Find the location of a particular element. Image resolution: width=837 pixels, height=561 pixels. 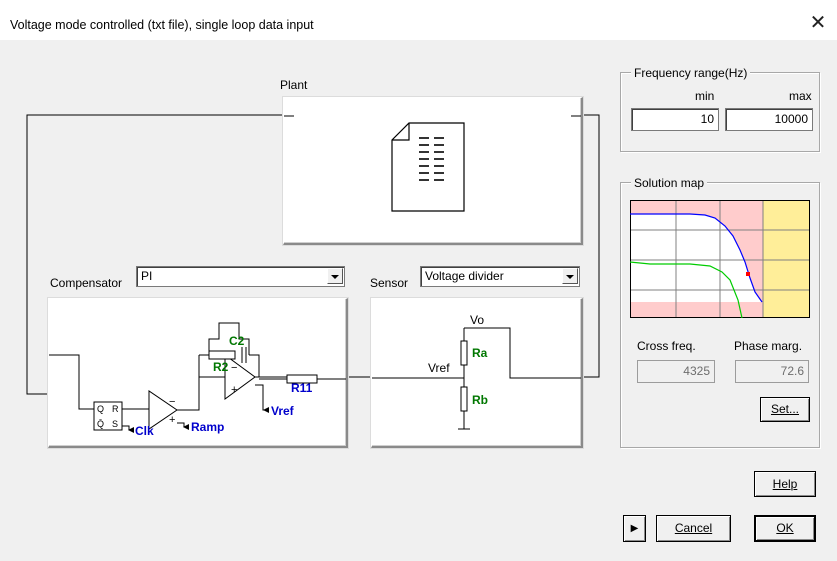

compensator-label: Compensator is located at coordinates (86, 283).